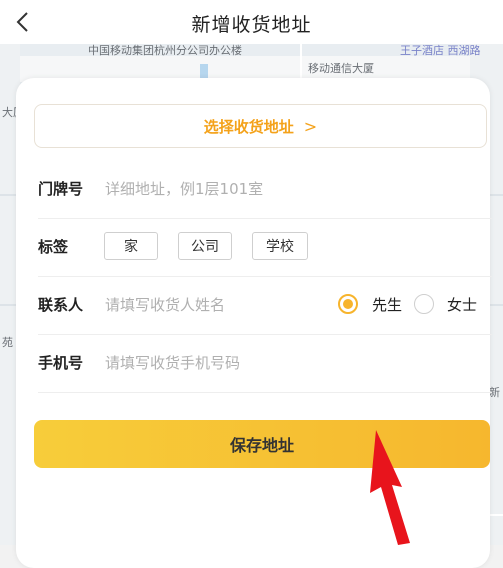  Describe the element at coordinates (265, 363) in the screenshot. I see `phone-row: 手机号 请填写收货手机号码` at that location.